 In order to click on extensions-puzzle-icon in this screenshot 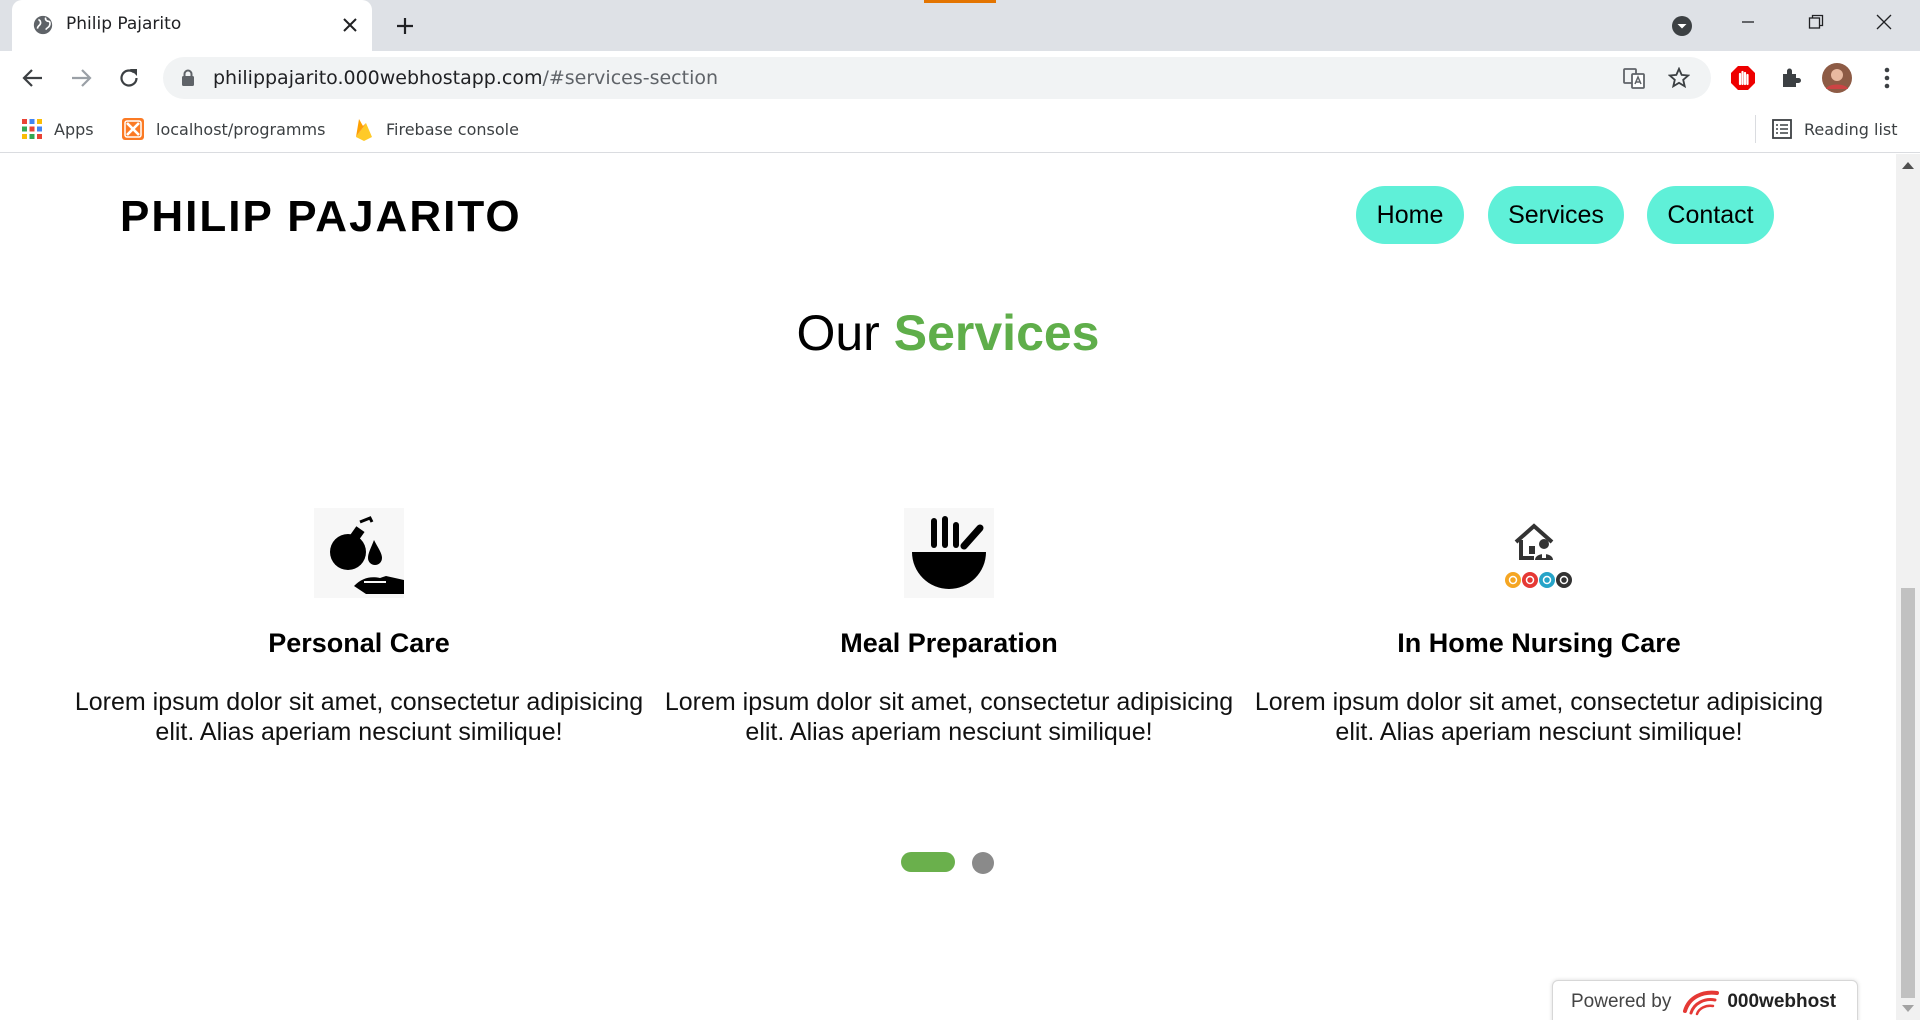, I will do `click(1791, 78)`.